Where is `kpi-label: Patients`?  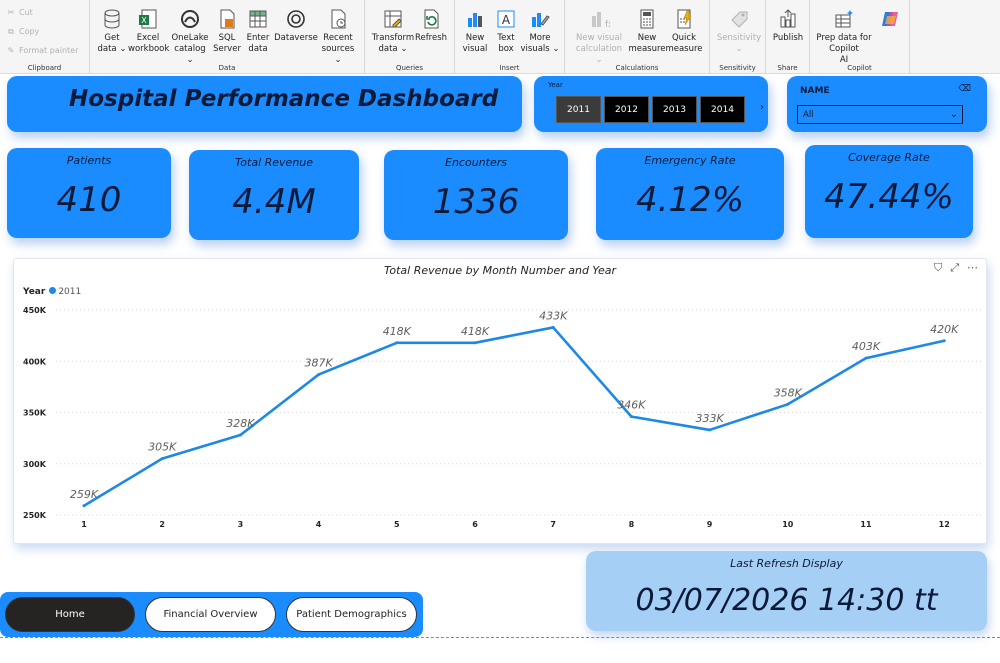 kpi-label: Patients is located at coordinates (89, 160).